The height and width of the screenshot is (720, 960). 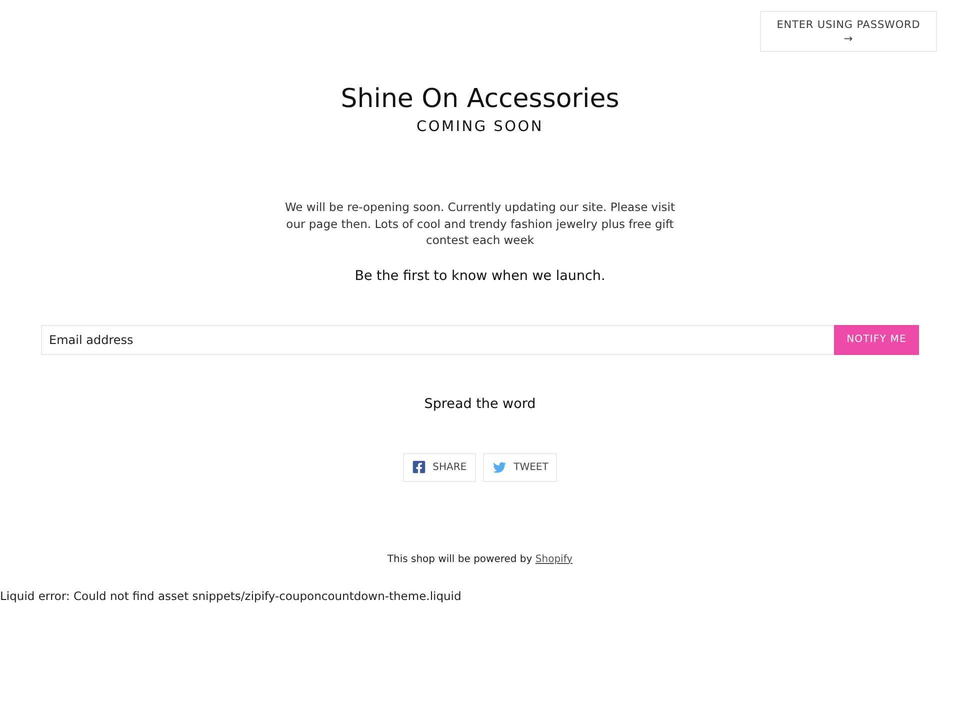 I want to click on bird-icon, so click(x=499, y=467).